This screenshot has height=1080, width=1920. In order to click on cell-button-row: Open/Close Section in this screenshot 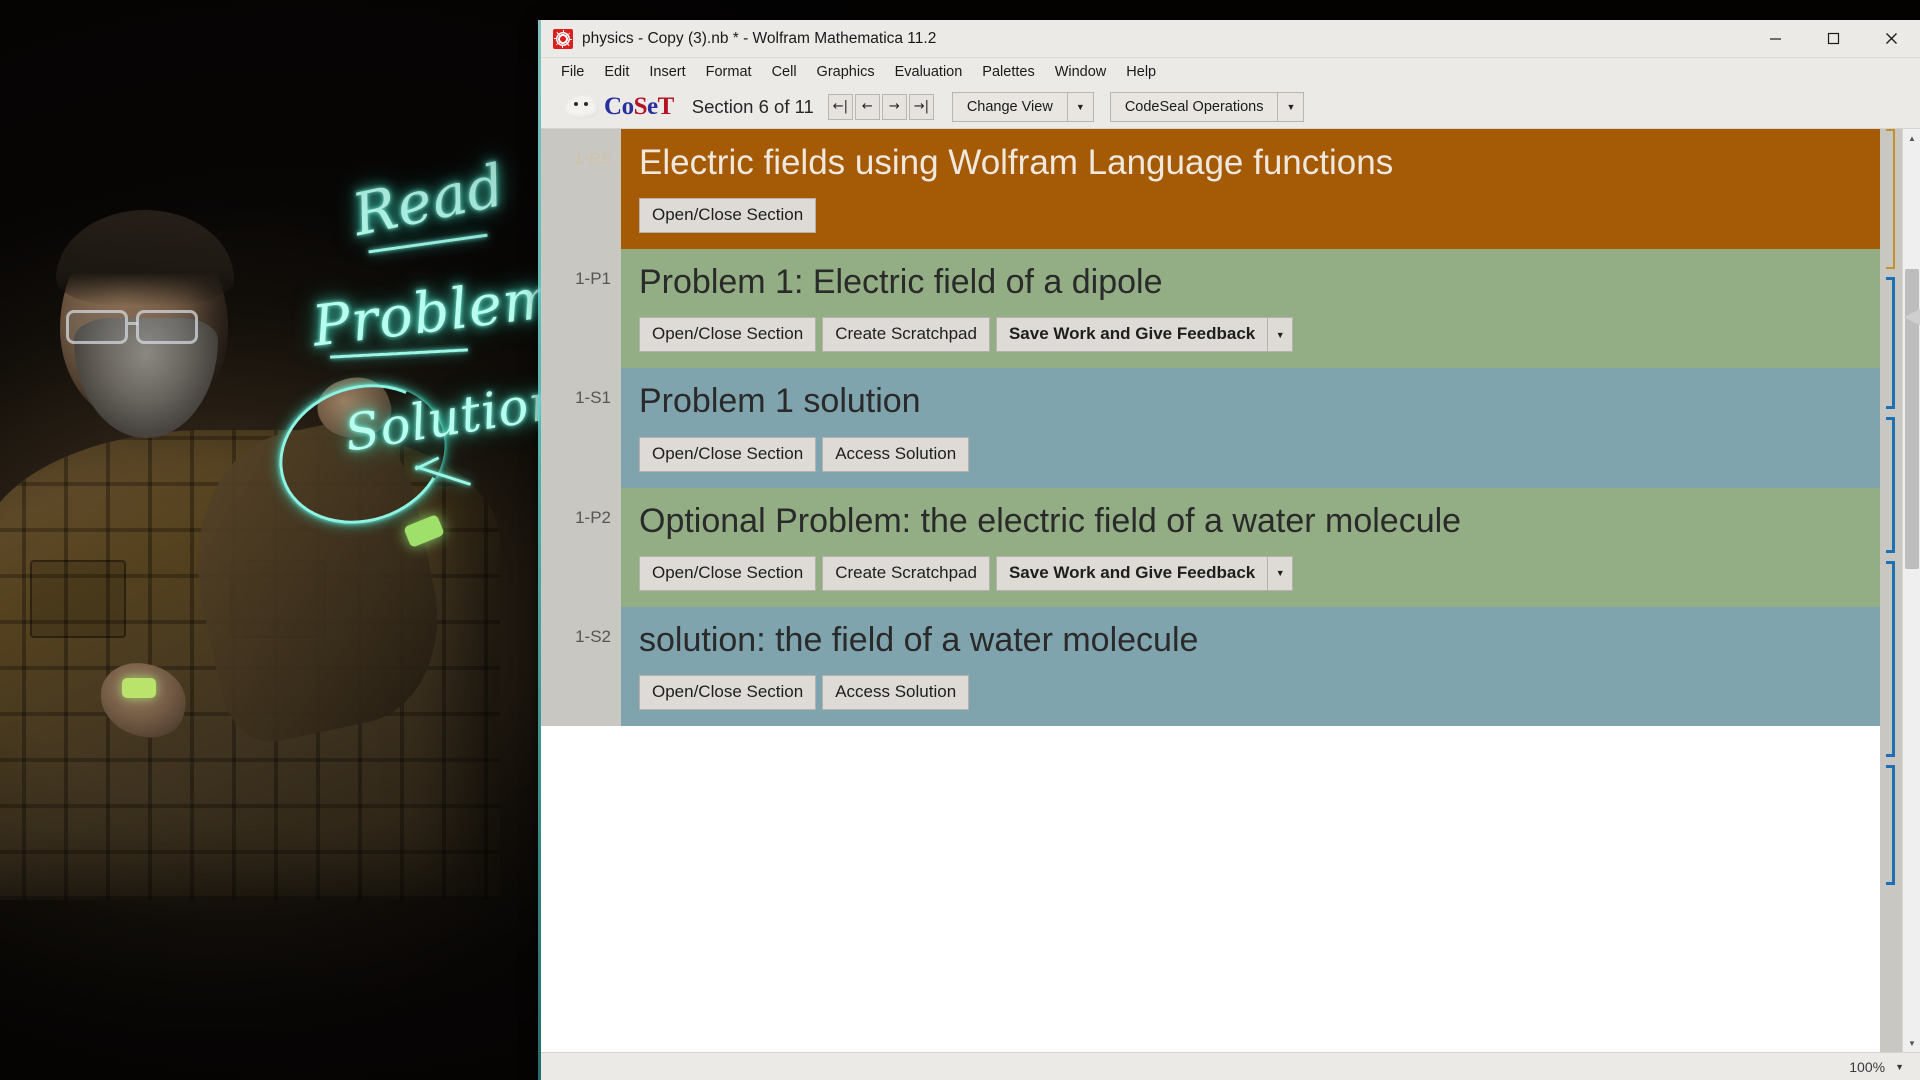, I will do `click(1250, 216)`.